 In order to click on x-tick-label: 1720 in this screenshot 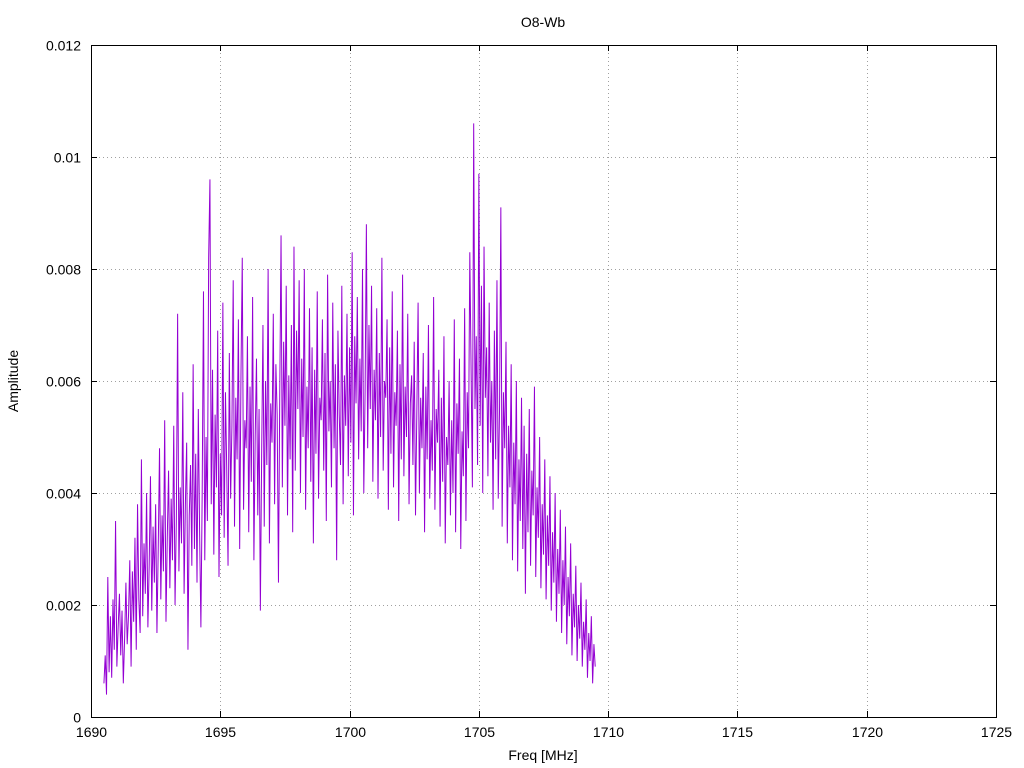, I will do `click(867, 732)`.